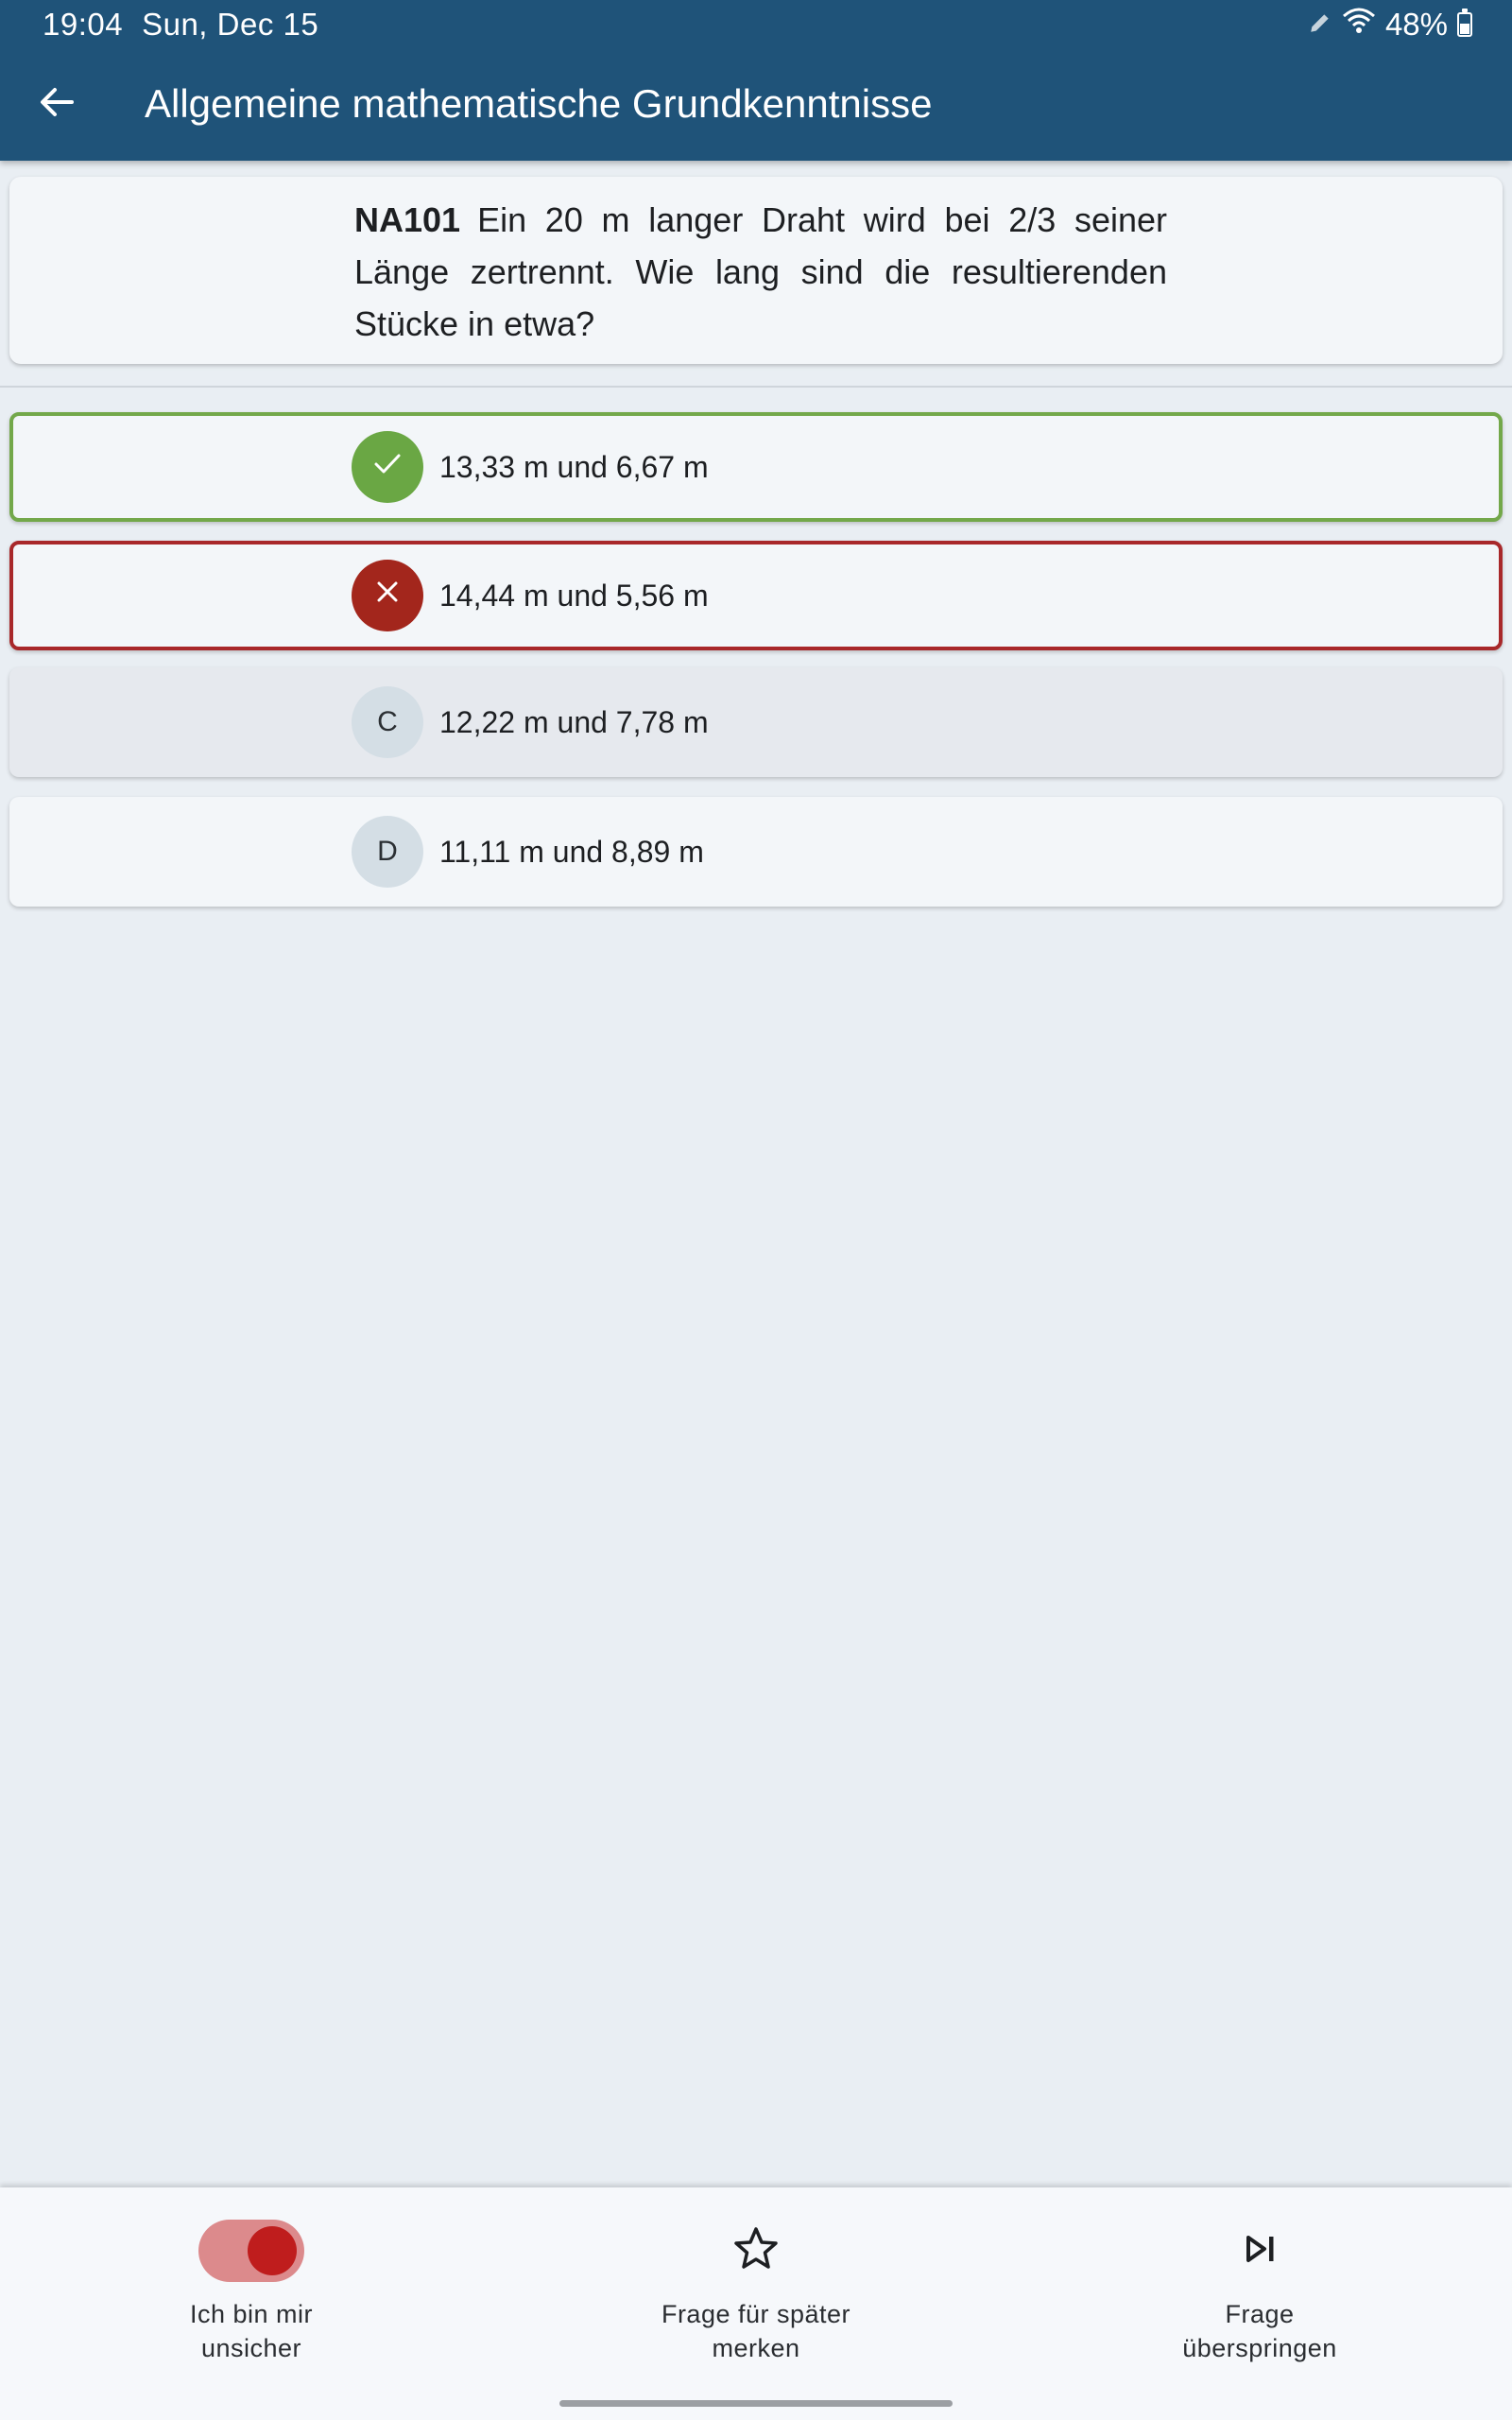 The image size is (1512, 2420). What do you see at coordinates (1320, 25) in the screenshot?
I see `pencil-icon` at bounding box center [1320, 25].